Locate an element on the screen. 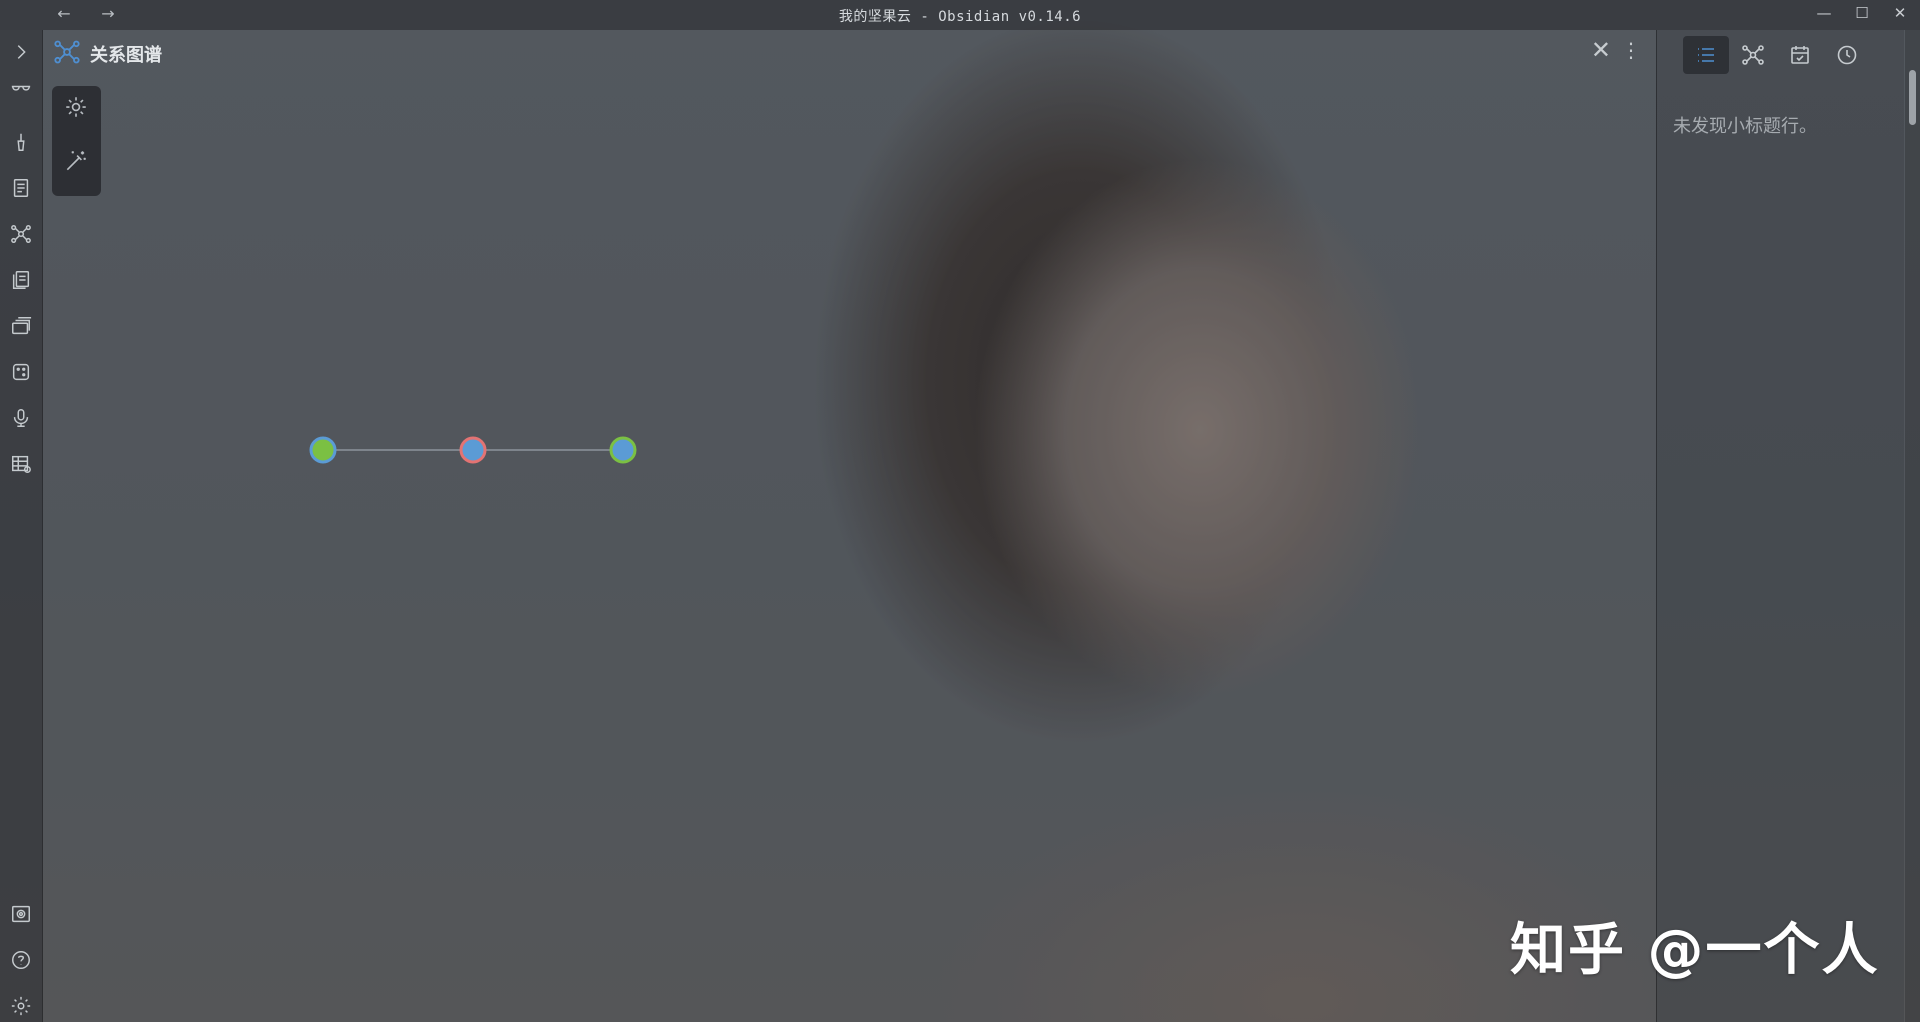  files-icon is located at coordinates (21, 280).